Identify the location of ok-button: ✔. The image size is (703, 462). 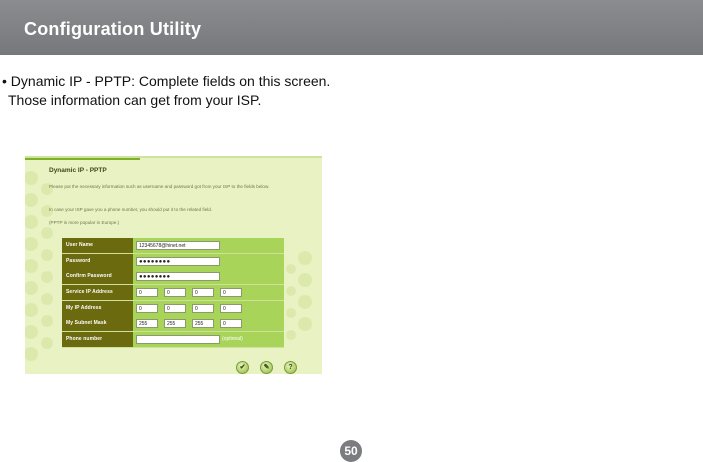
(242, 367).